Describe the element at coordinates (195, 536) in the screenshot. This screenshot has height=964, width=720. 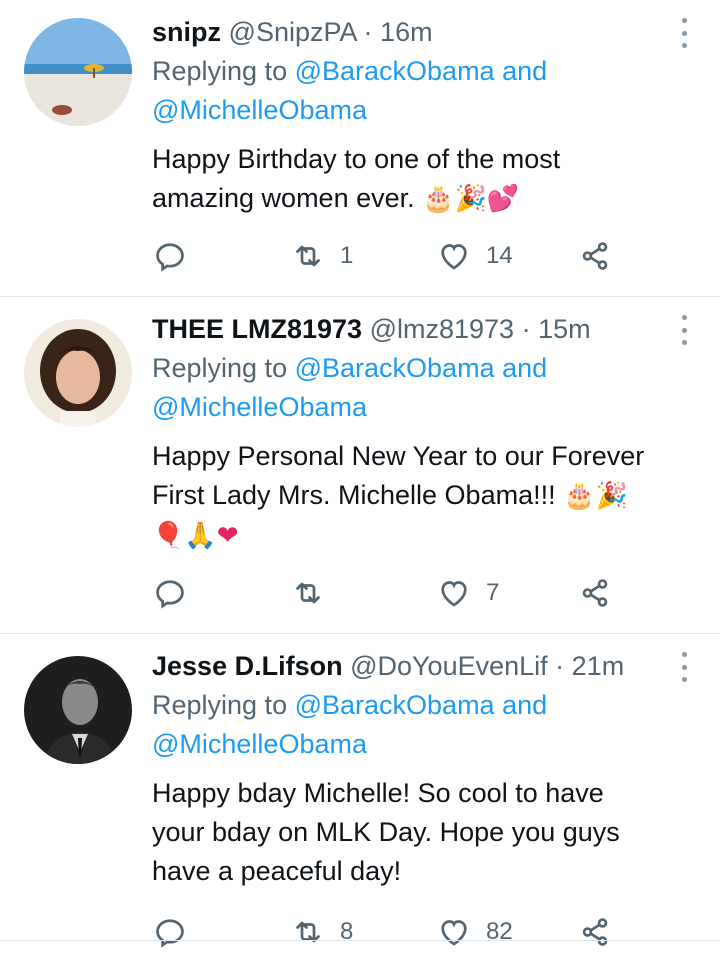
I see `emoji-group: 🎈🙏❤` at that location.